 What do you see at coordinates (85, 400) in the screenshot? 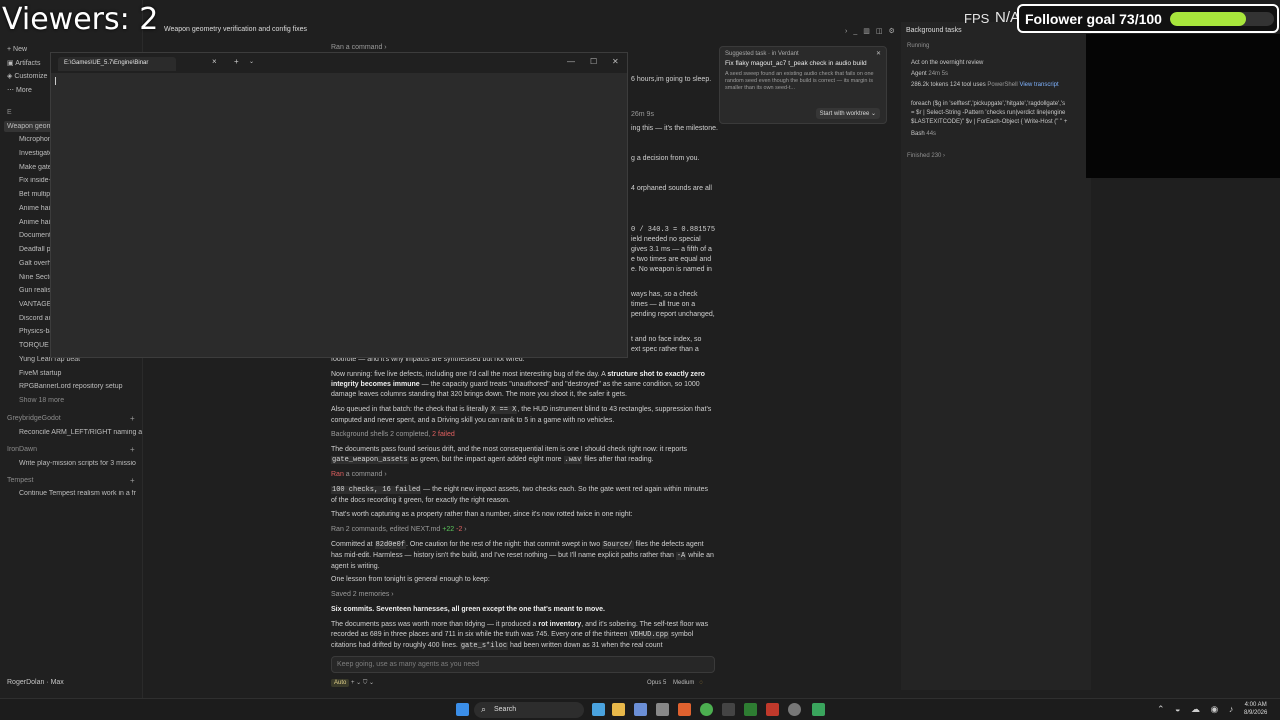
I see `show-more-link: Show 18 more` at bounding box center [85, 400].